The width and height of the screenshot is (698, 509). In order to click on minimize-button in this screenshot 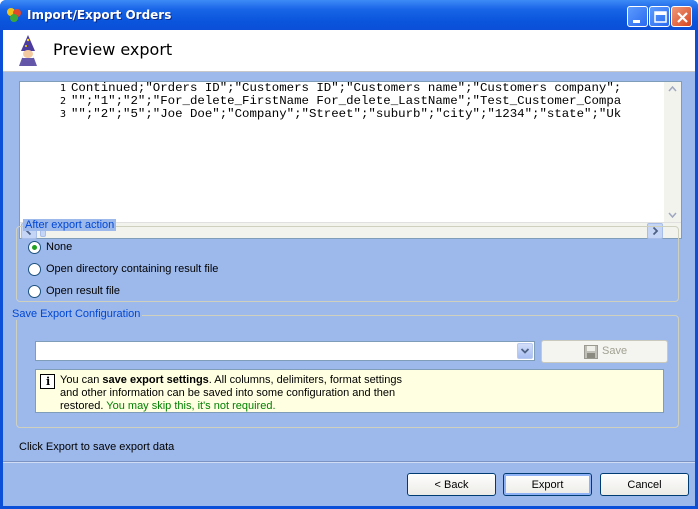, I will do `click(637, 16)`.